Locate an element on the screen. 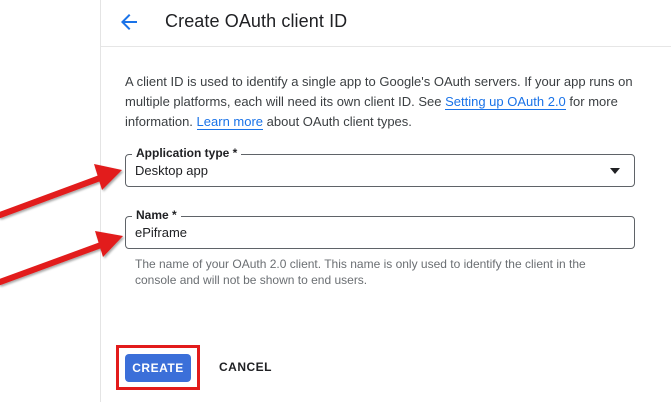 This screenshot has width=671, height=402. create-button: CREATE is located at coordinates (158, 368).